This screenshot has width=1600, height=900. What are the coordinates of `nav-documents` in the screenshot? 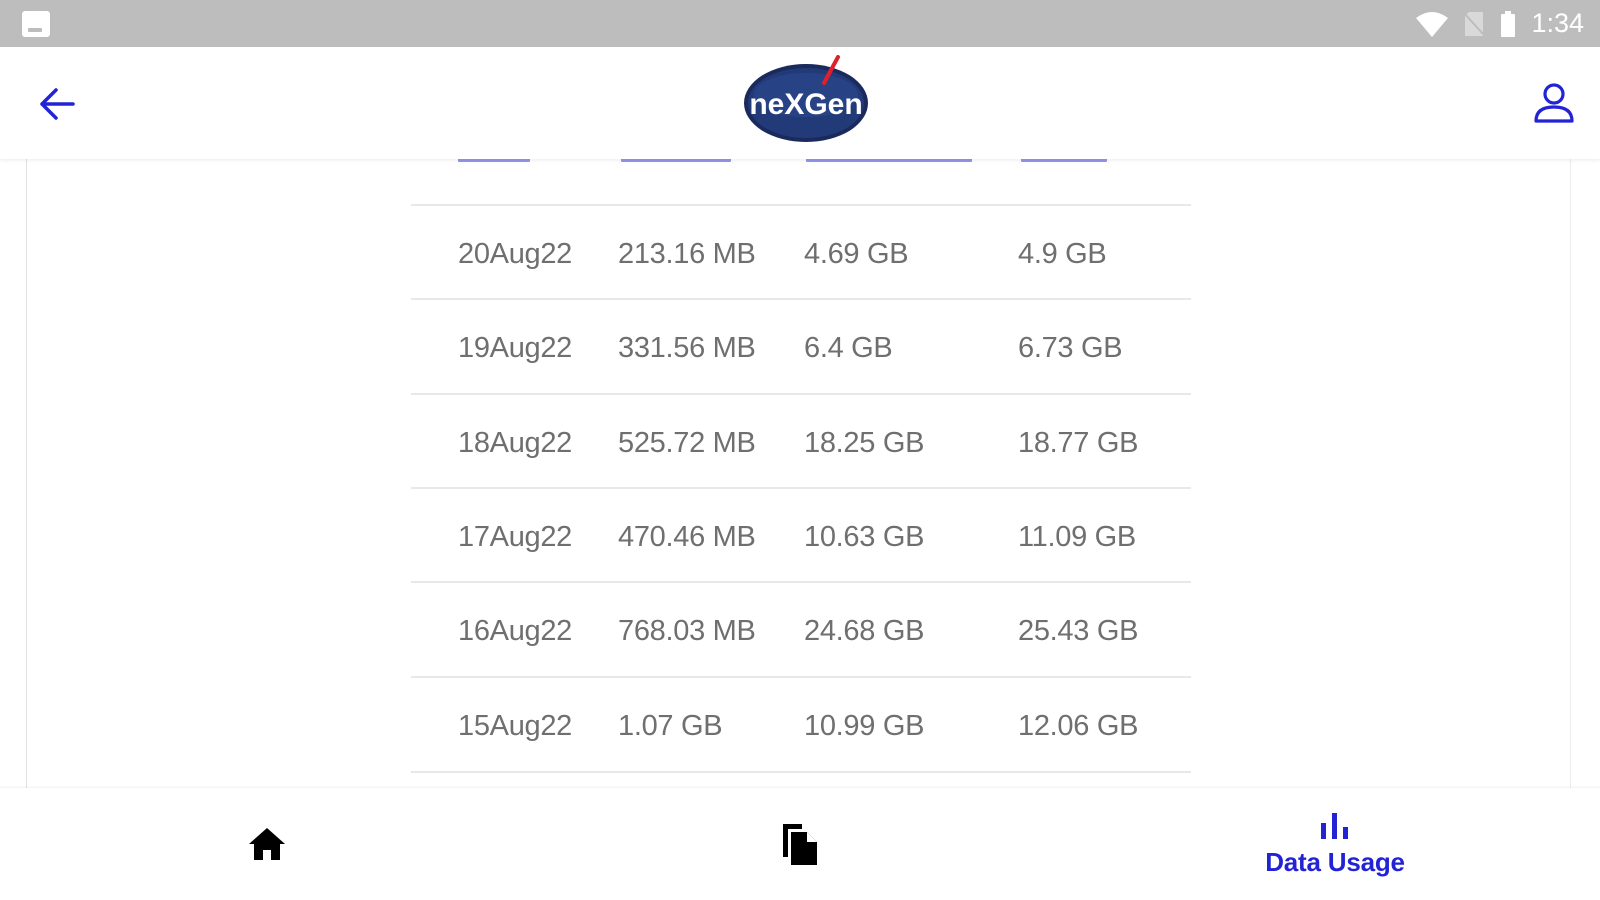 It's located at (800, 844).